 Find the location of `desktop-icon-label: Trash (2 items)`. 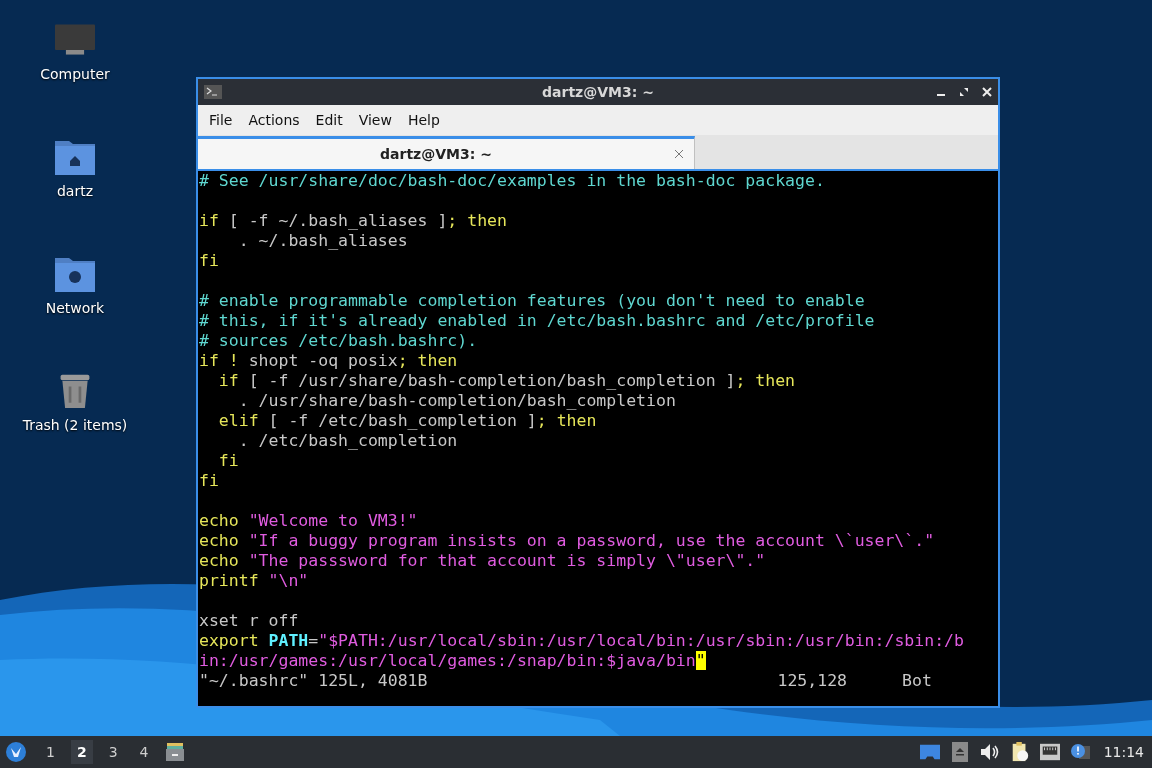

desktop-icon-label: Trash (2 items) is located at coordinates (75, 425).